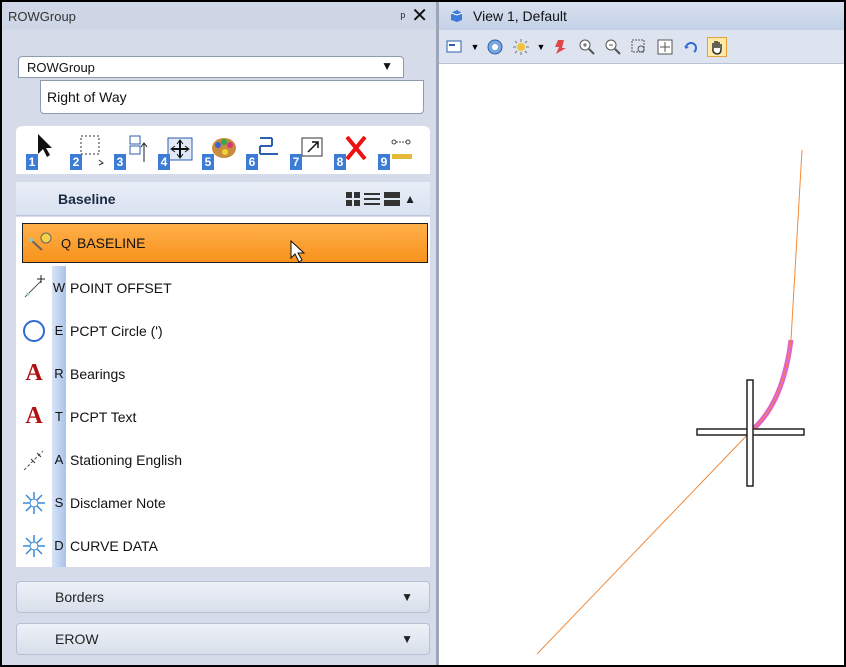 This screenshot has width=846, height=667. Describe the element at coordinates (613, 47) in the screenshot. I see `zoom-out-icon` at that location.